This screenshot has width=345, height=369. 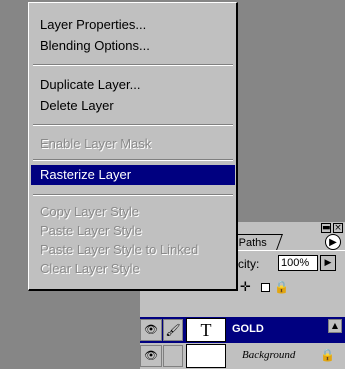 I want to click on link-cell, so click(x=173, y=356).